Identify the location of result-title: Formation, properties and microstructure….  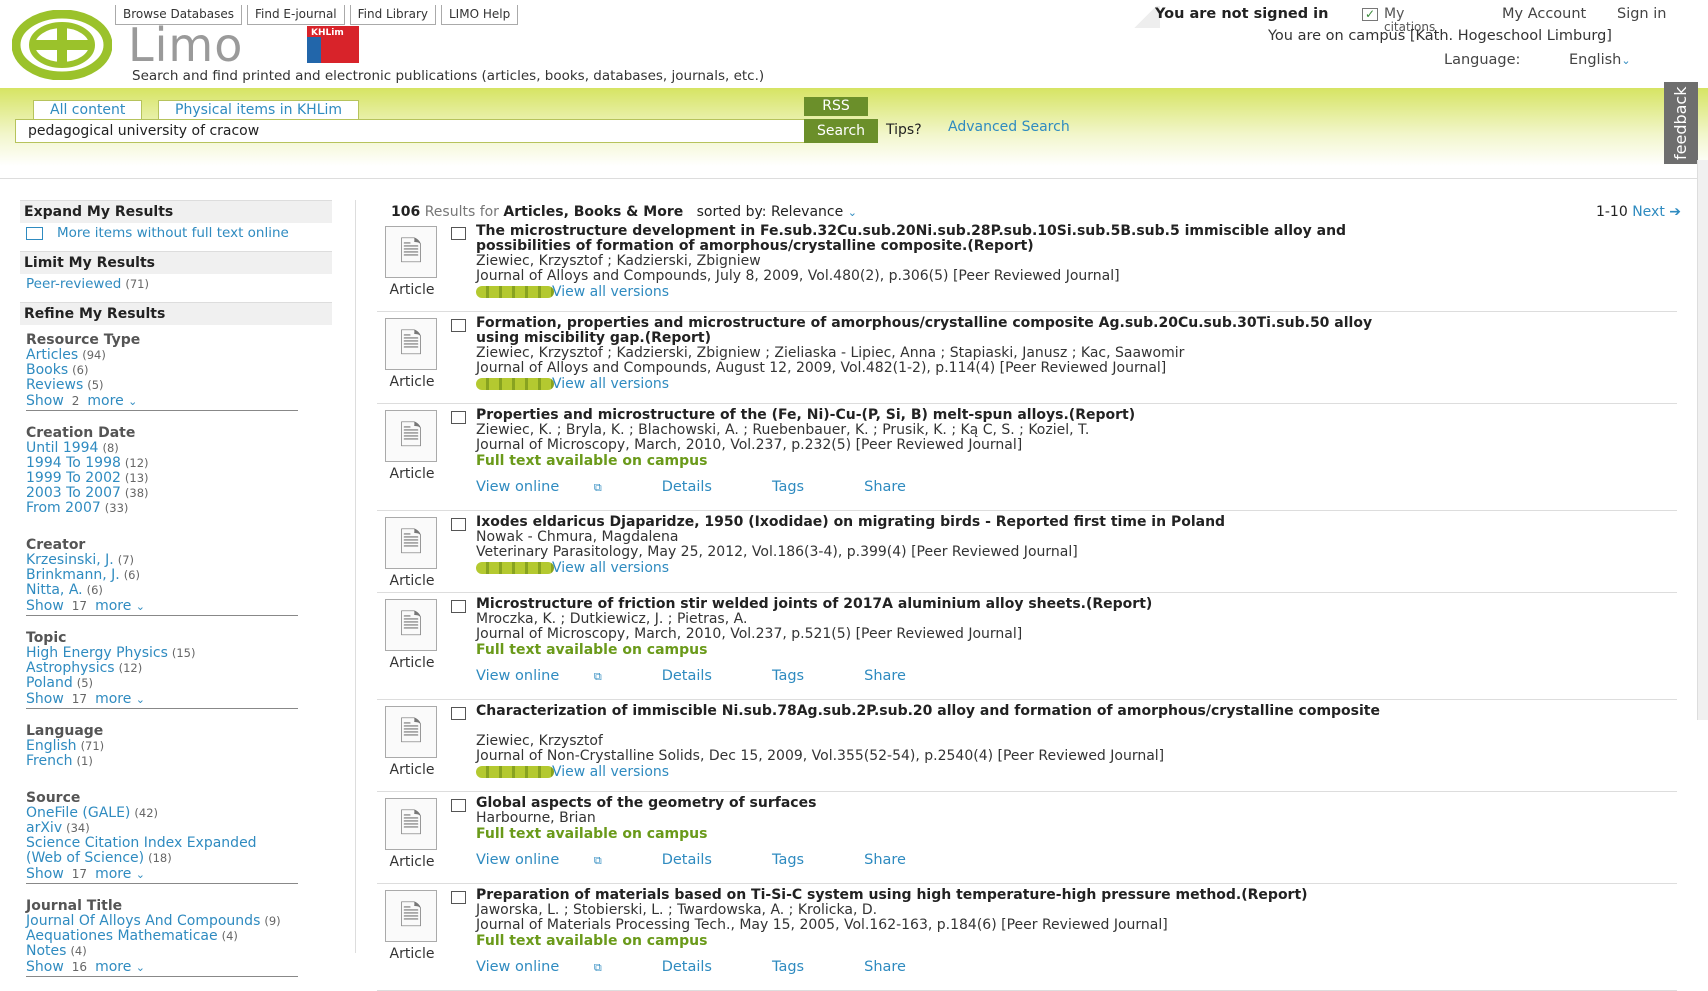
(936, 331).